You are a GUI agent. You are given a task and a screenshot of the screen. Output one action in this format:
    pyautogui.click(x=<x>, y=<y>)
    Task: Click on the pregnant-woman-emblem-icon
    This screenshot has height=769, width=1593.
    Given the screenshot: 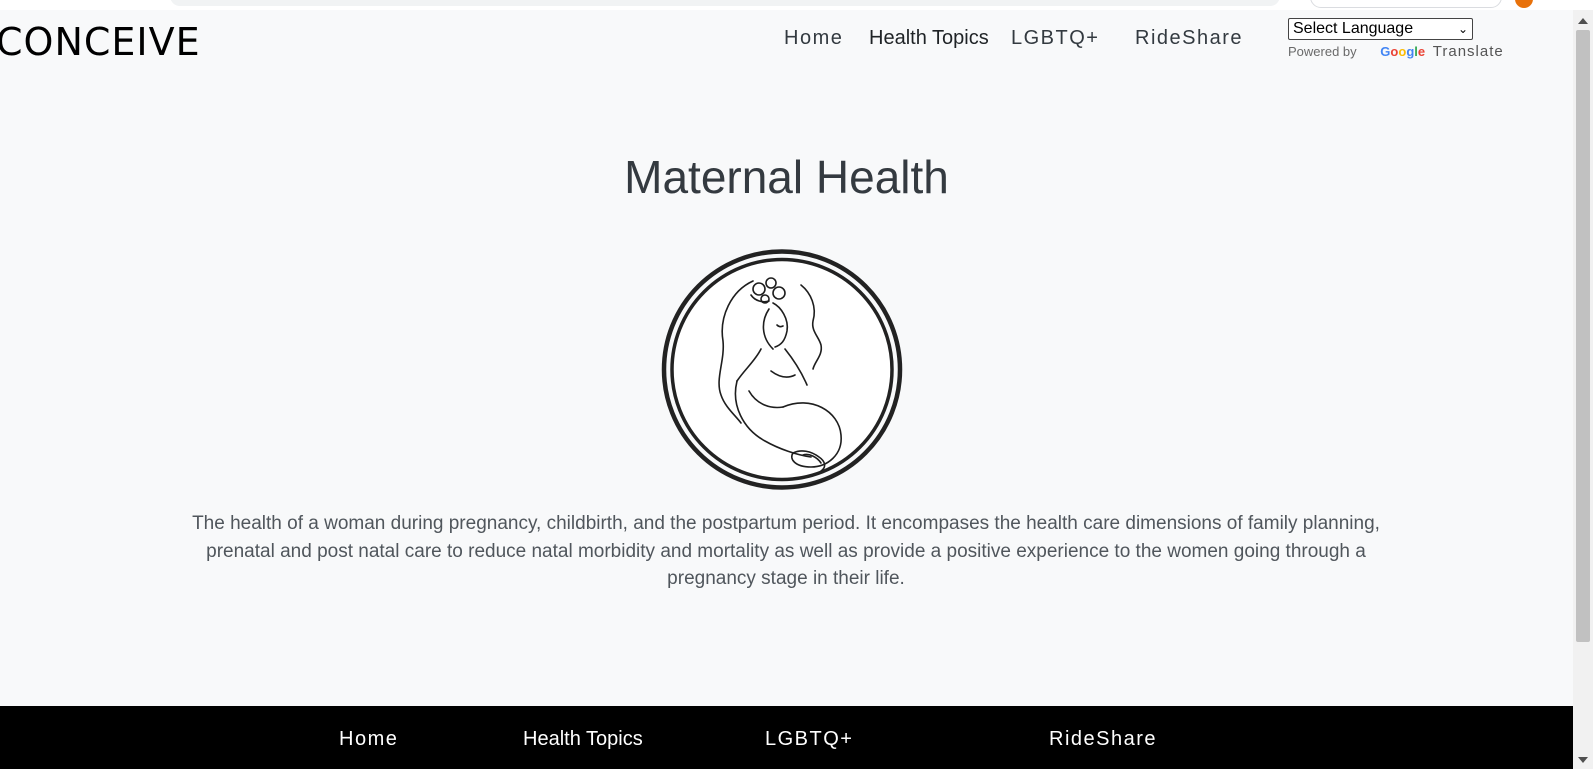 What is the action you would take?
    pyautogui.click(x=782, y=369)
    